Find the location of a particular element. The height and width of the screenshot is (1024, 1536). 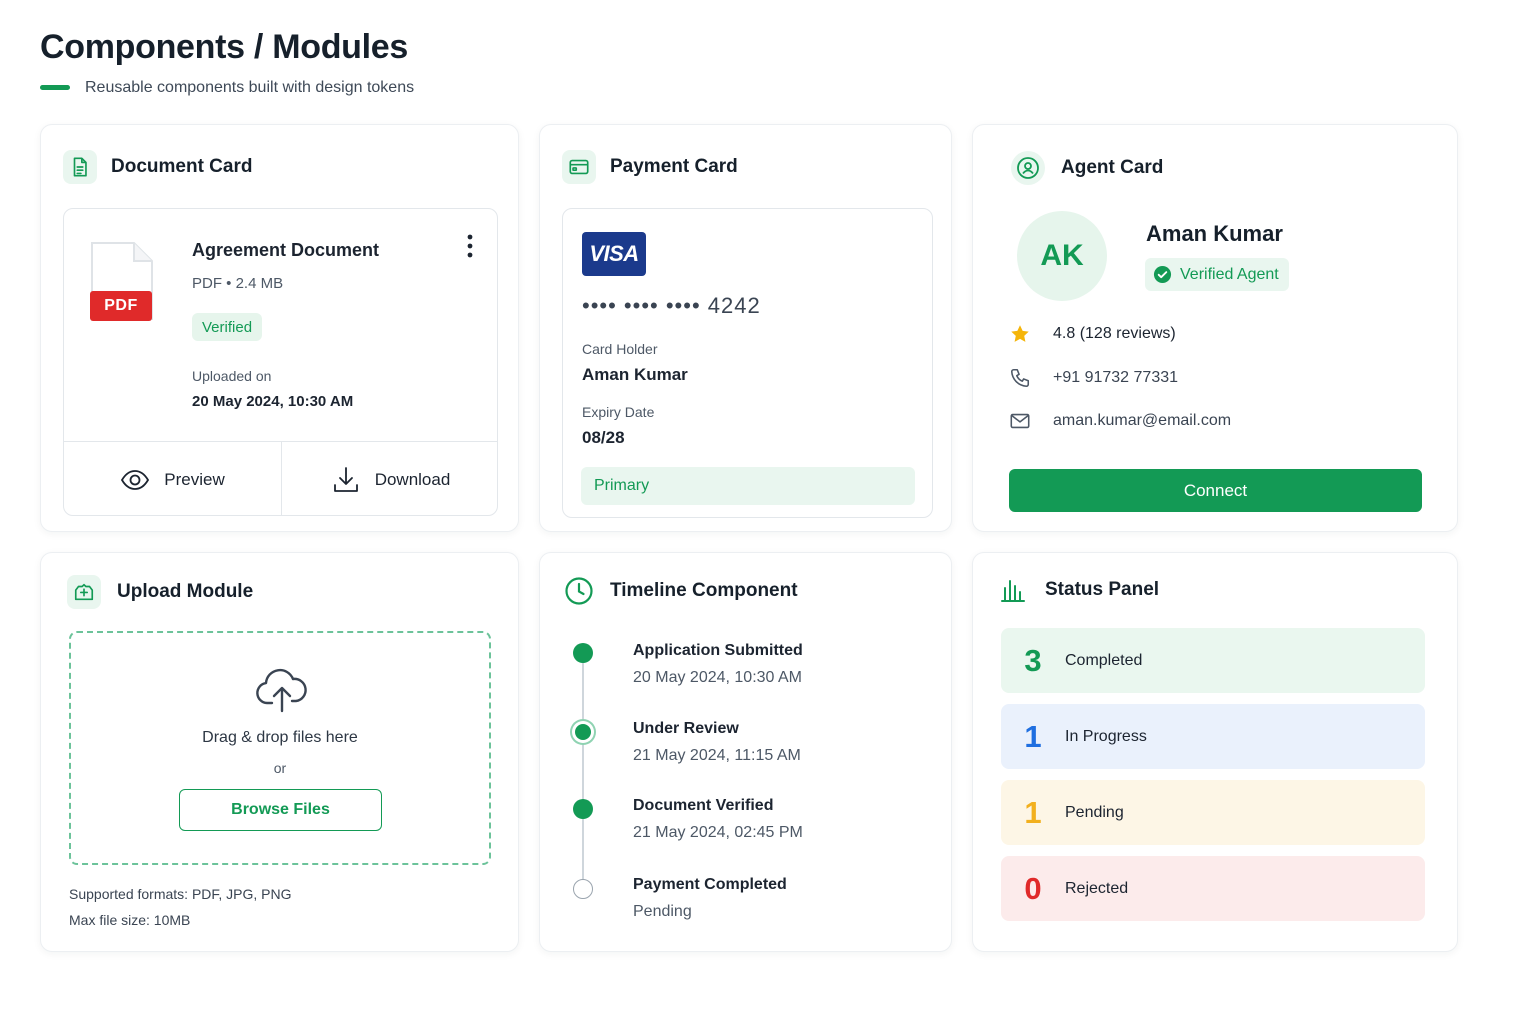

status-label: Rejected is located at coordinates (1097, 888).